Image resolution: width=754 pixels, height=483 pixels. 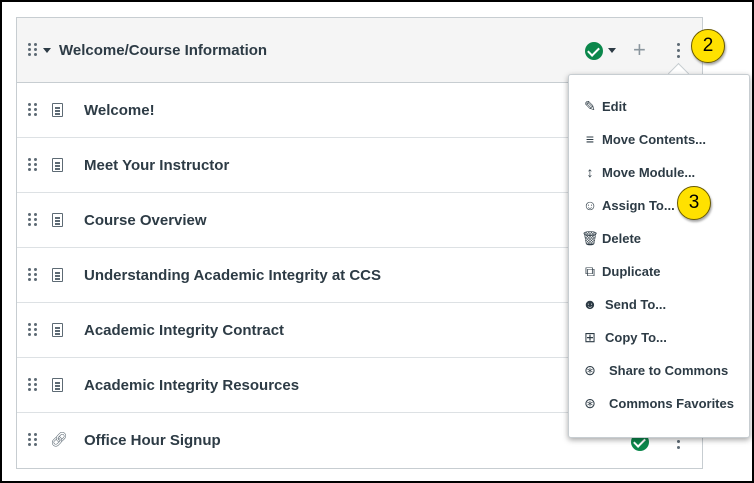 I want to click on item-title-link: Academic Integrity Resources, so click(x=191, y=385).